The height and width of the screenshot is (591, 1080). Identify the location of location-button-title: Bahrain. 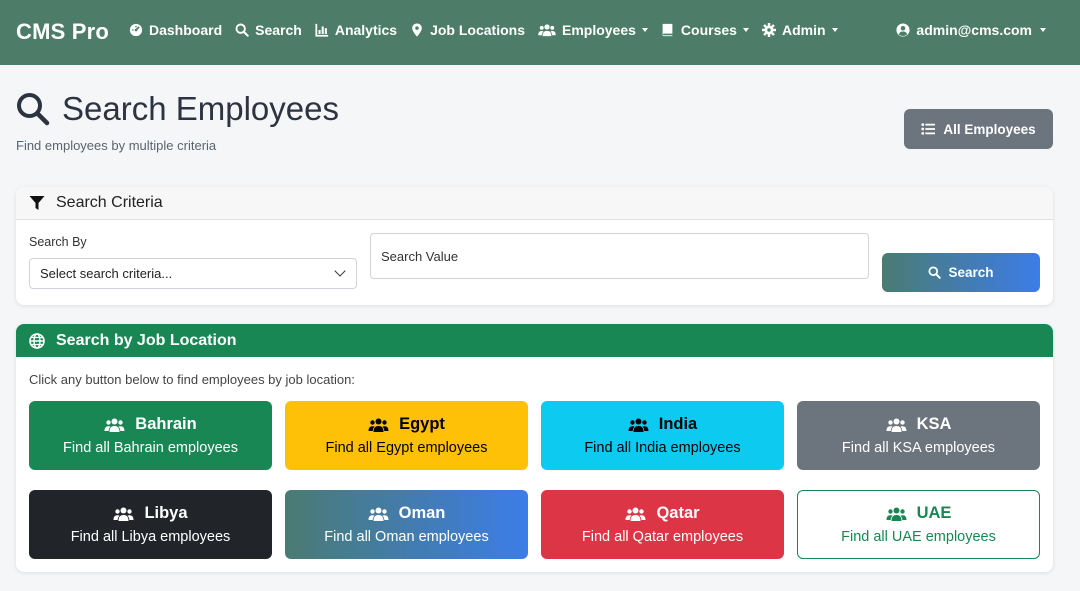
(150, 424).